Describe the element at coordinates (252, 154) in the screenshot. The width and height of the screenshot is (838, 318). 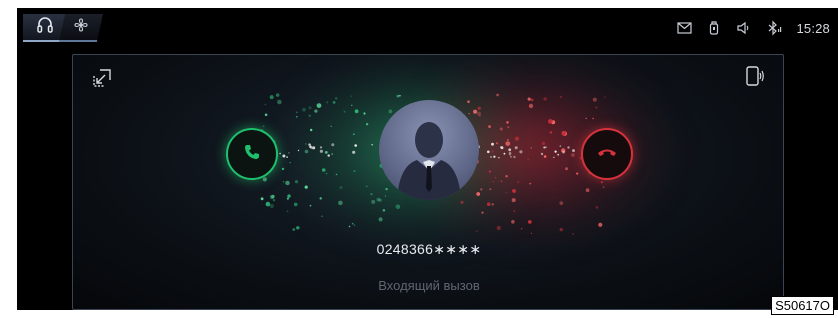
I see `accept-call-button` at that location.